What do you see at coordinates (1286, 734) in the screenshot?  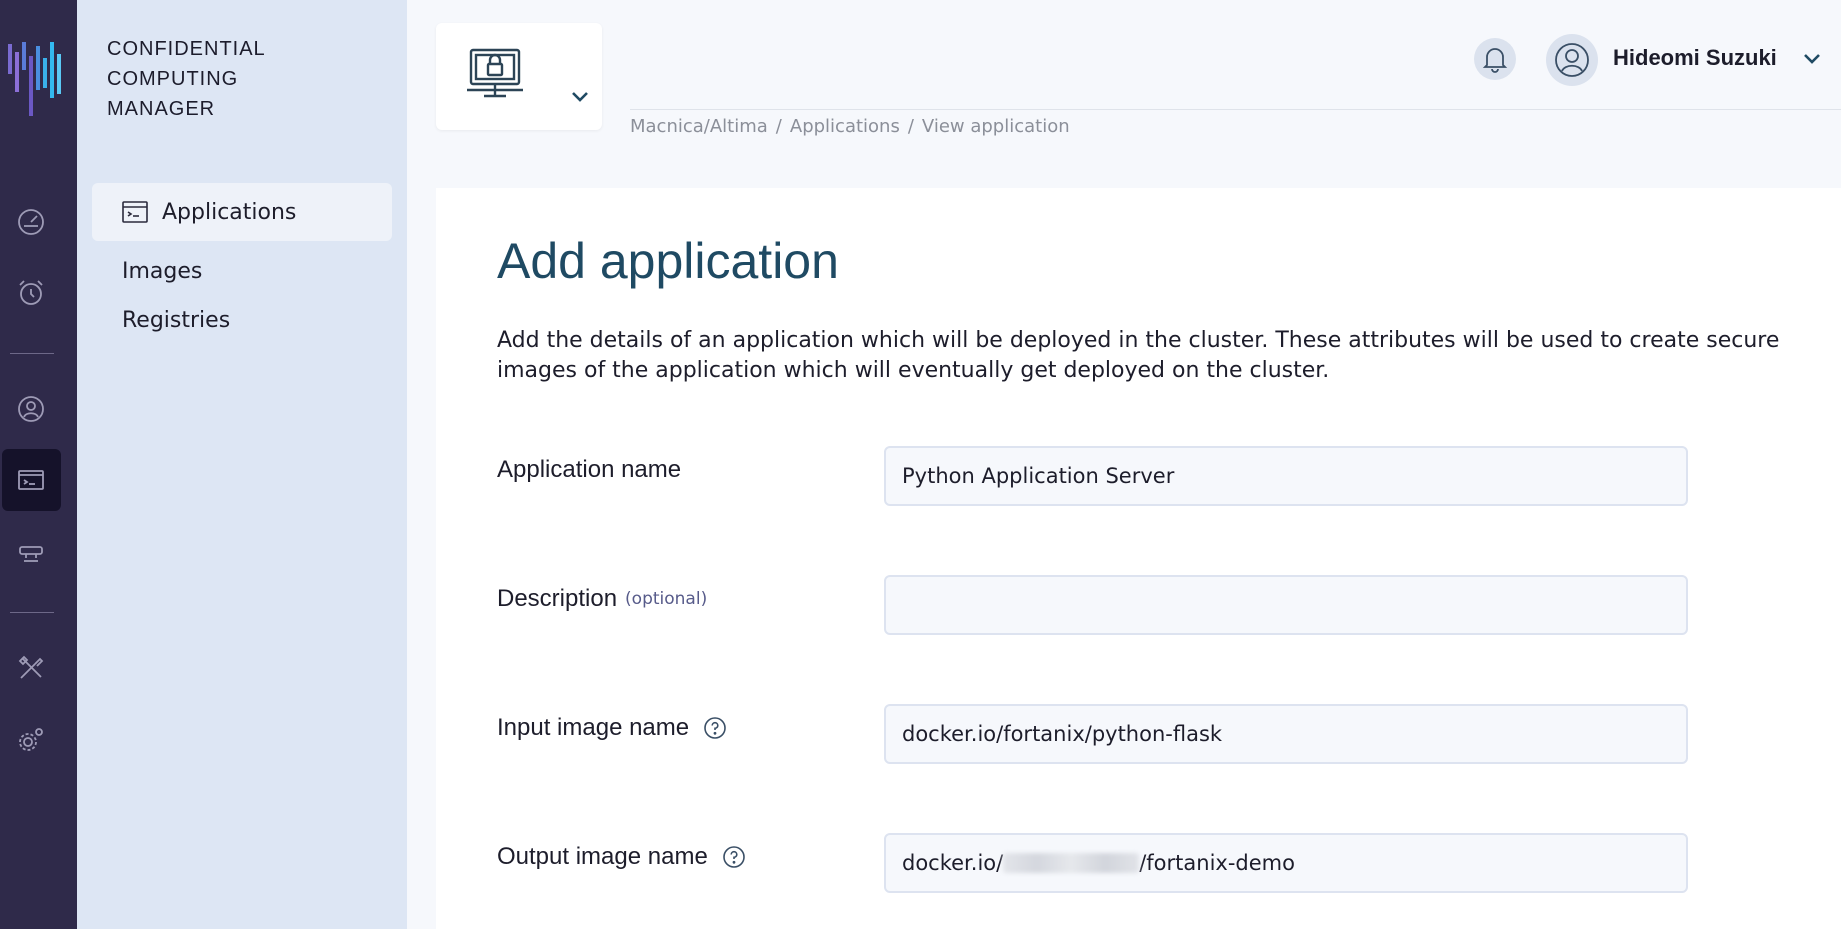 I see `input-image-input: docker.io/fortanix/python-flask` at bounding box center [1286, 734].